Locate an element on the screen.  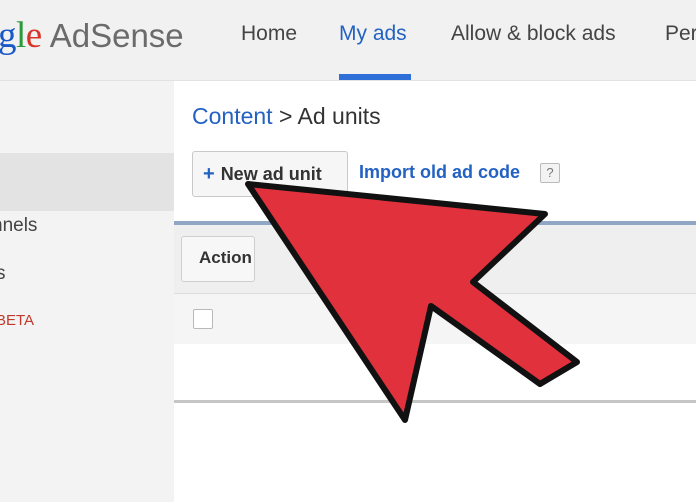
breadcrumb: Content > Ad units is located at coordinates (286, 116).